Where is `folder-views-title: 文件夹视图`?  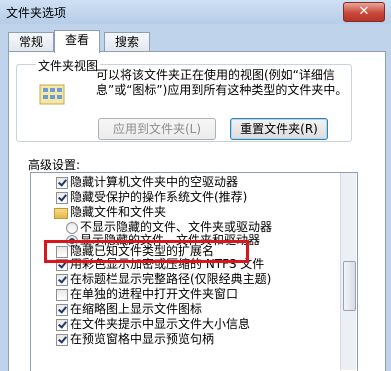 folder-views-title: 文件夹视图 is located at coordinates (68, 65).